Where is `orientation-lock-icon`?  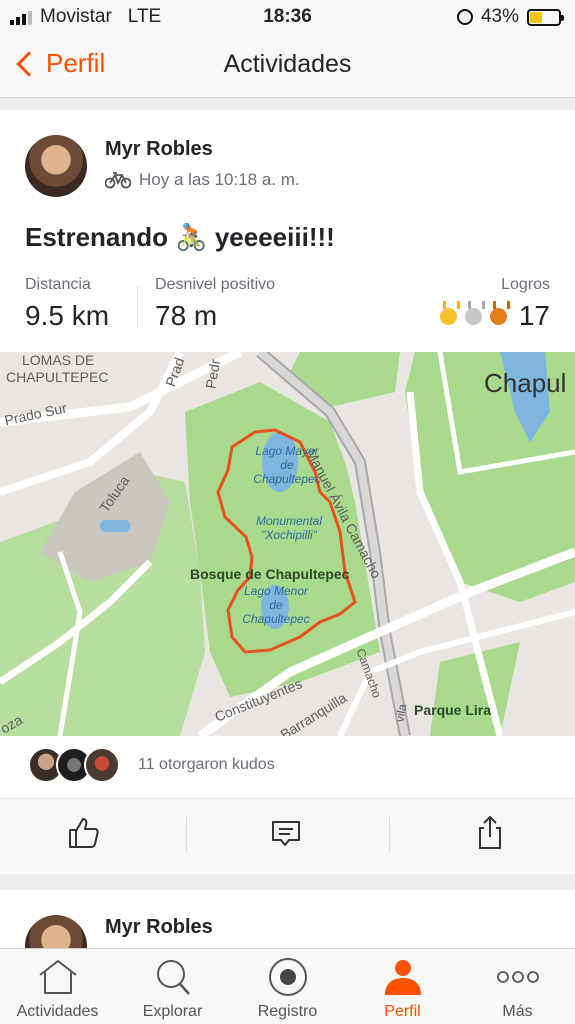
orientation-lock-icon is located at coordinates (464, 17).